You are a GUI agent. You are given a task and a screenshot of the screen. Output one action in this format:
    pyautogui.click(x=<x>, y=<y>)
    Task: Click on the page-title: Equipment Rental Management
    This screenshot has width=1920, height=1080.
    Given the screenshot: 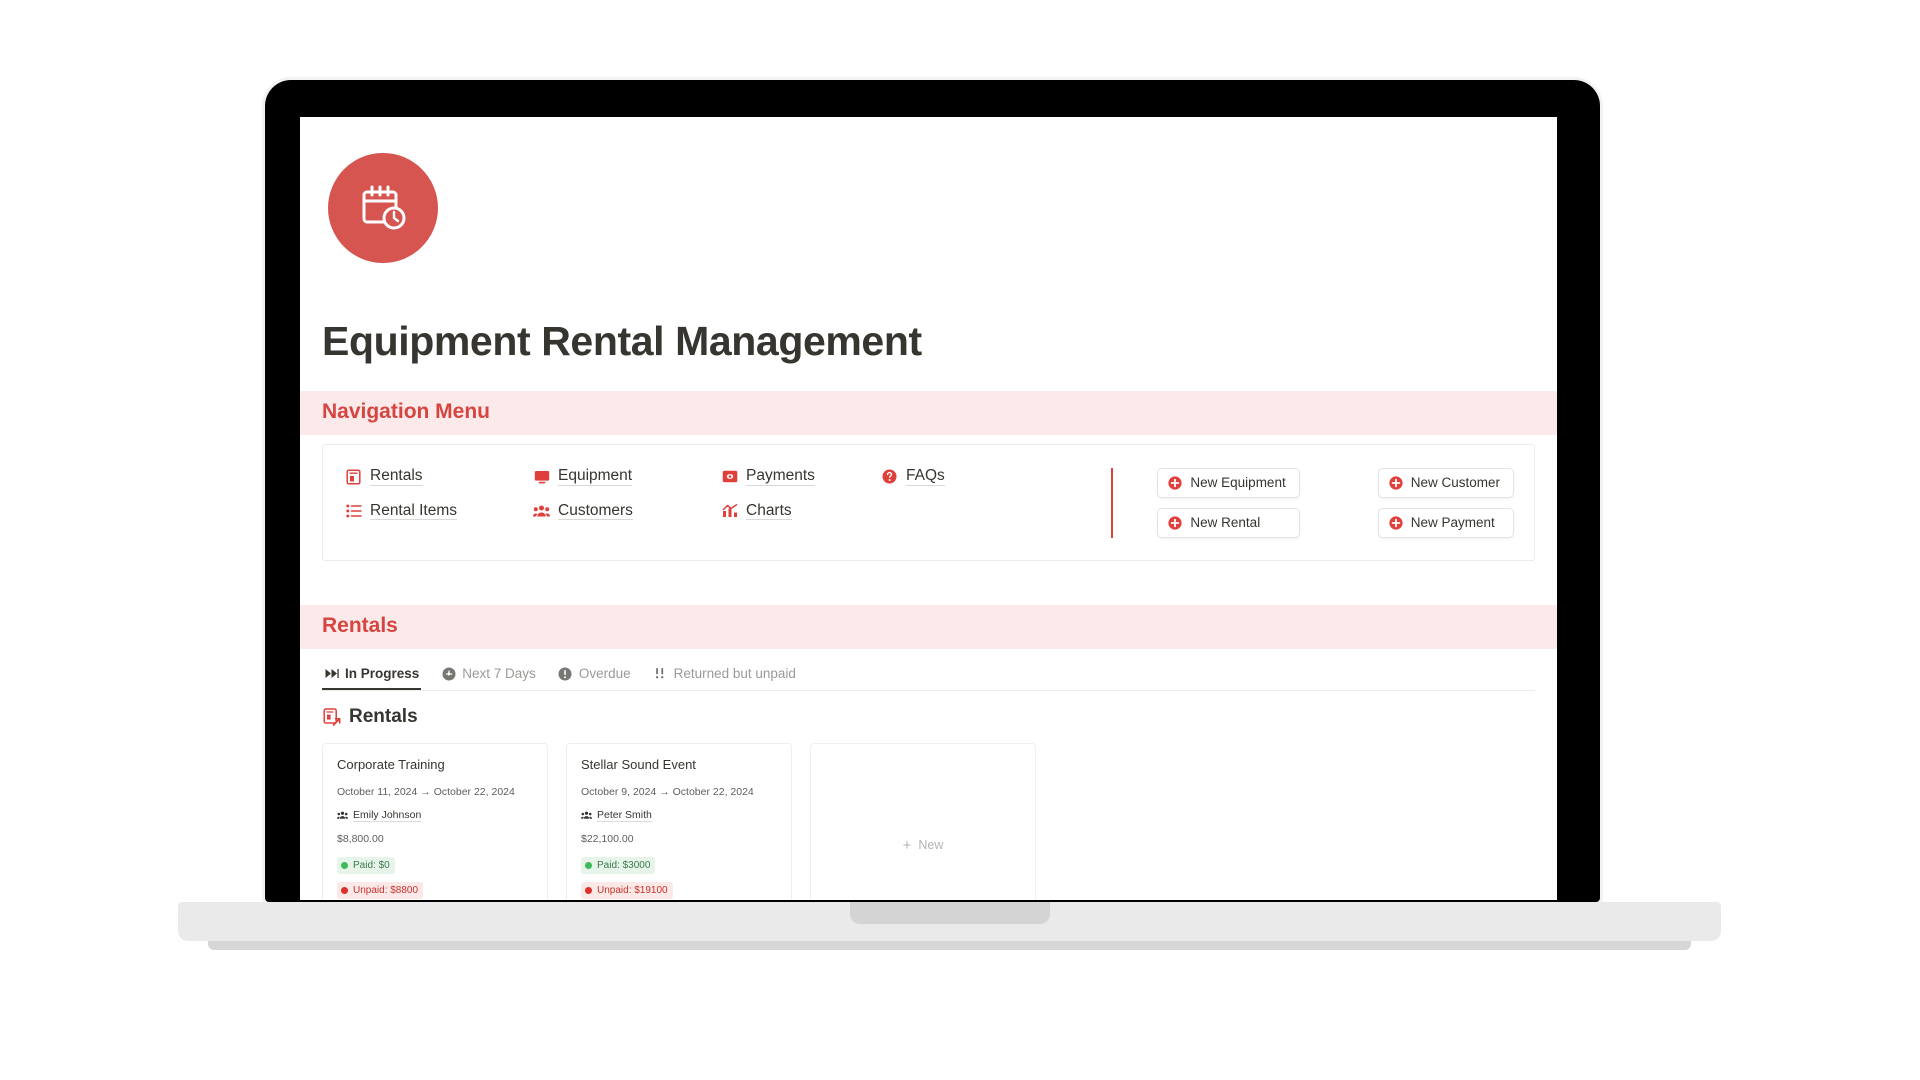 What is the action you would take?
    pyautogui.click(x=622, y=341)
    